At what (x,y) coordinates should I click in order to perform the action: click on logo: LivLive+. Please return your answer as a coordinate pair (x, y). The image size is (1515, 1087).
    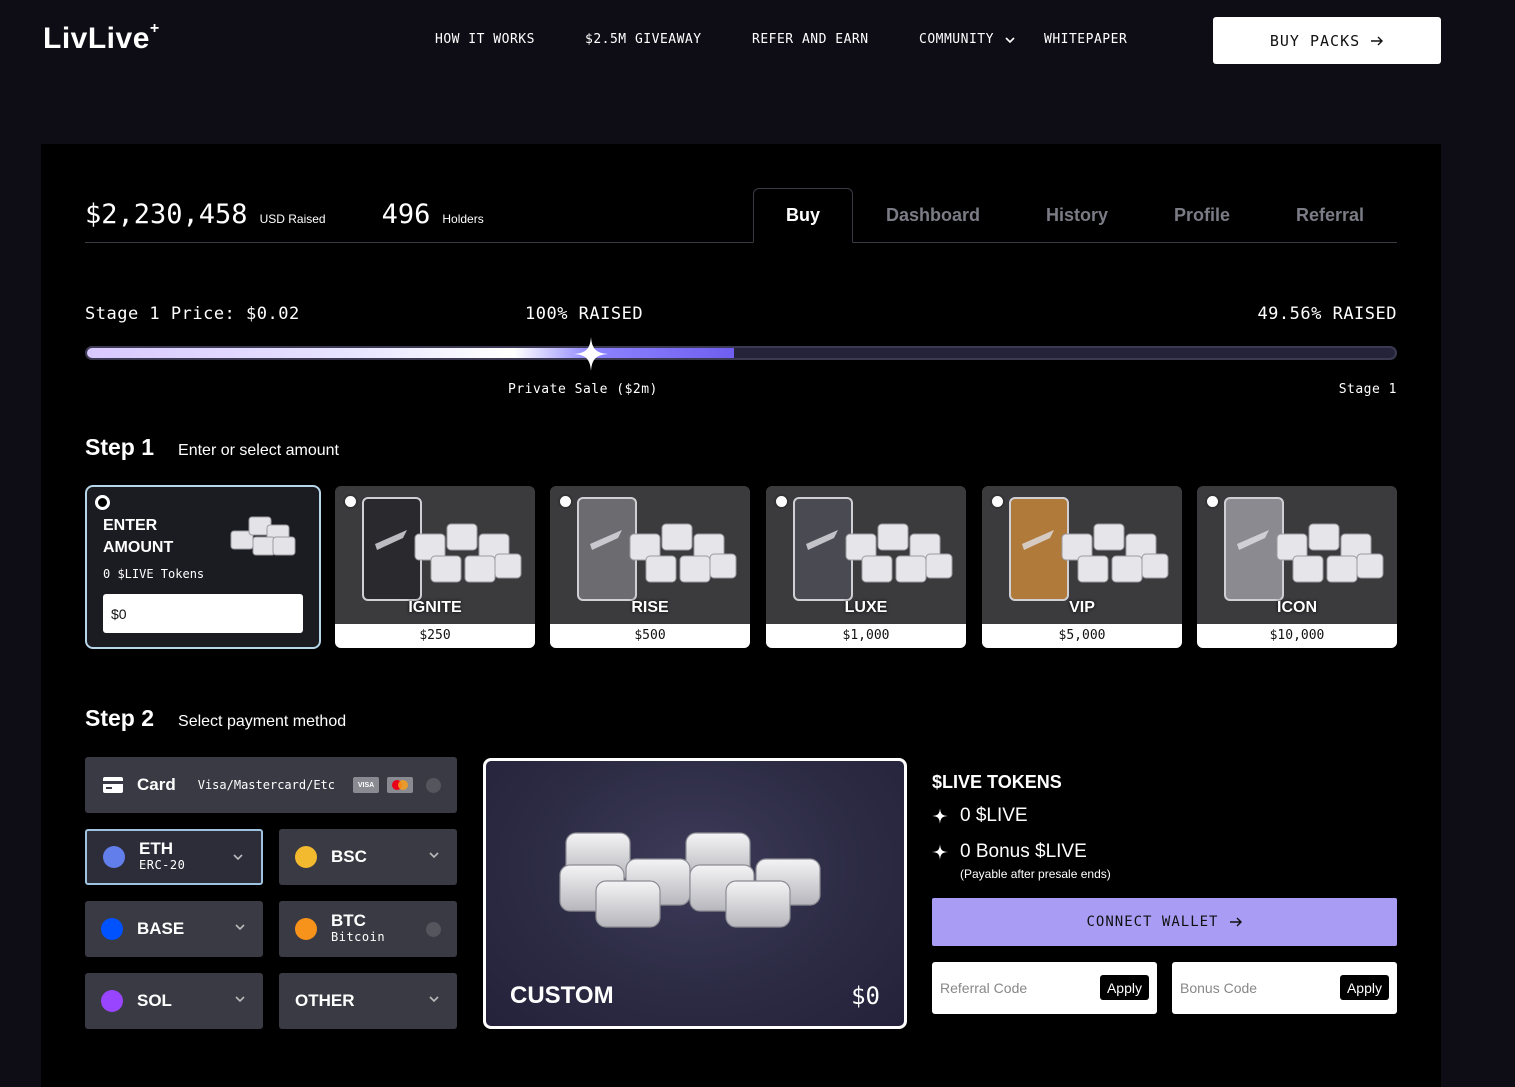
    Looking at the image, I should click on (101, 38).